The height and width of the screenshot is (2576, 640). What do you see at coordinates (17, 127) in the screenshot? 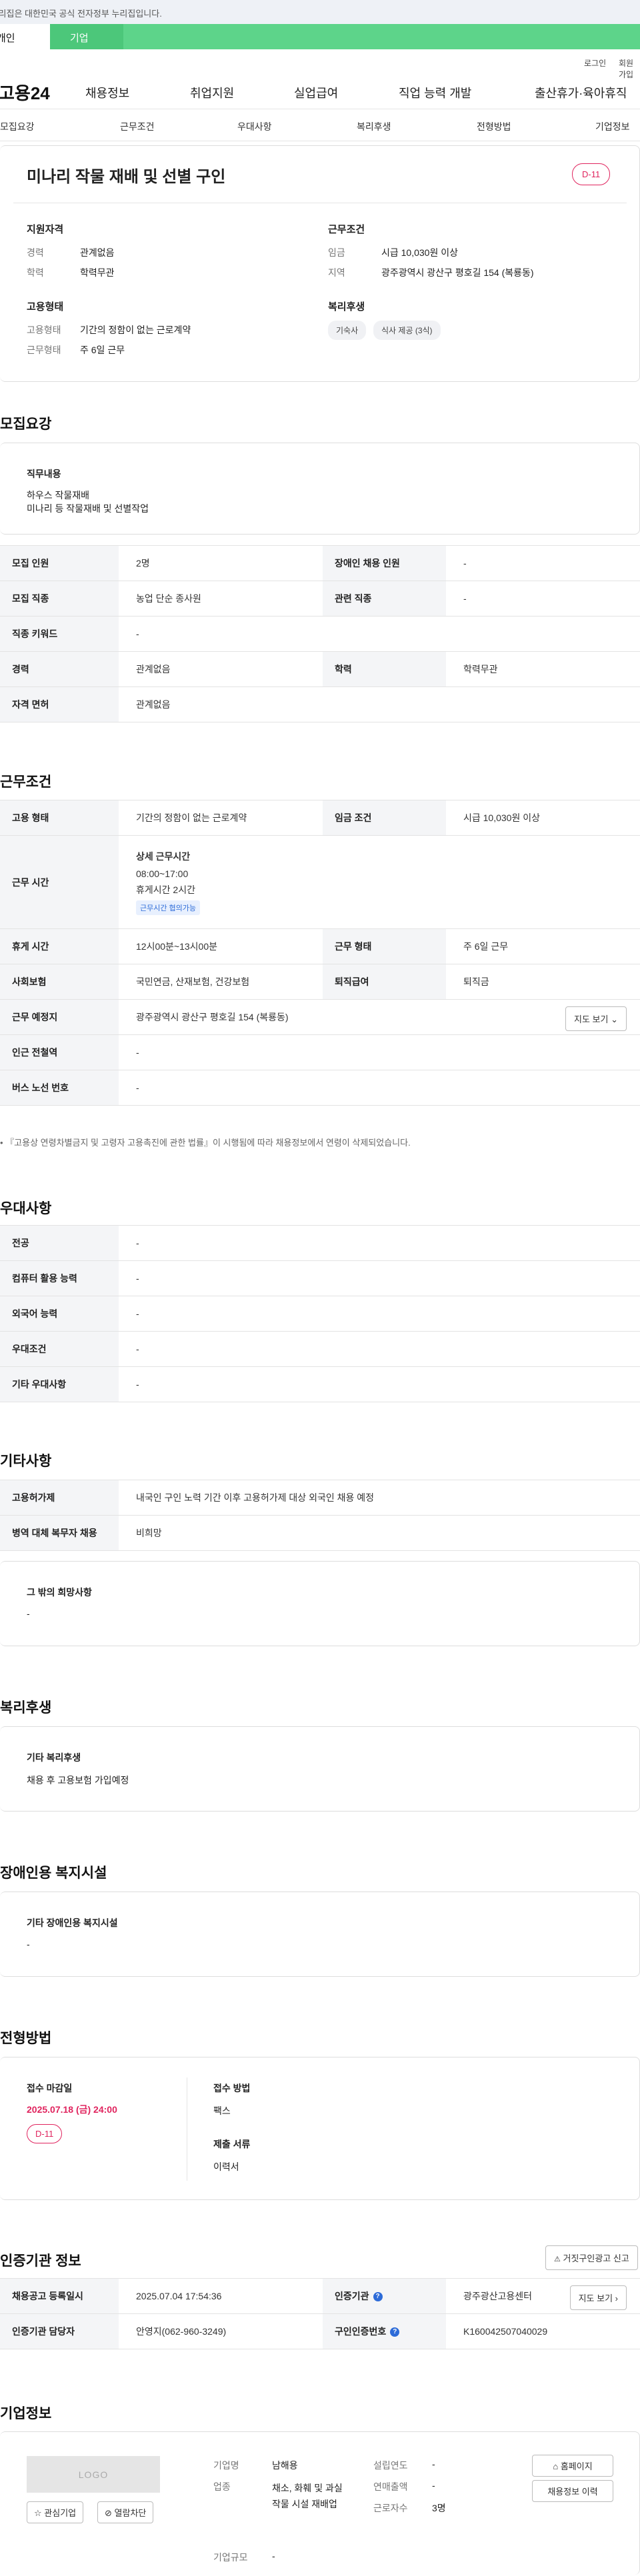
I see `tab-recruit: 모집요강` at bounding box center [17, 127].